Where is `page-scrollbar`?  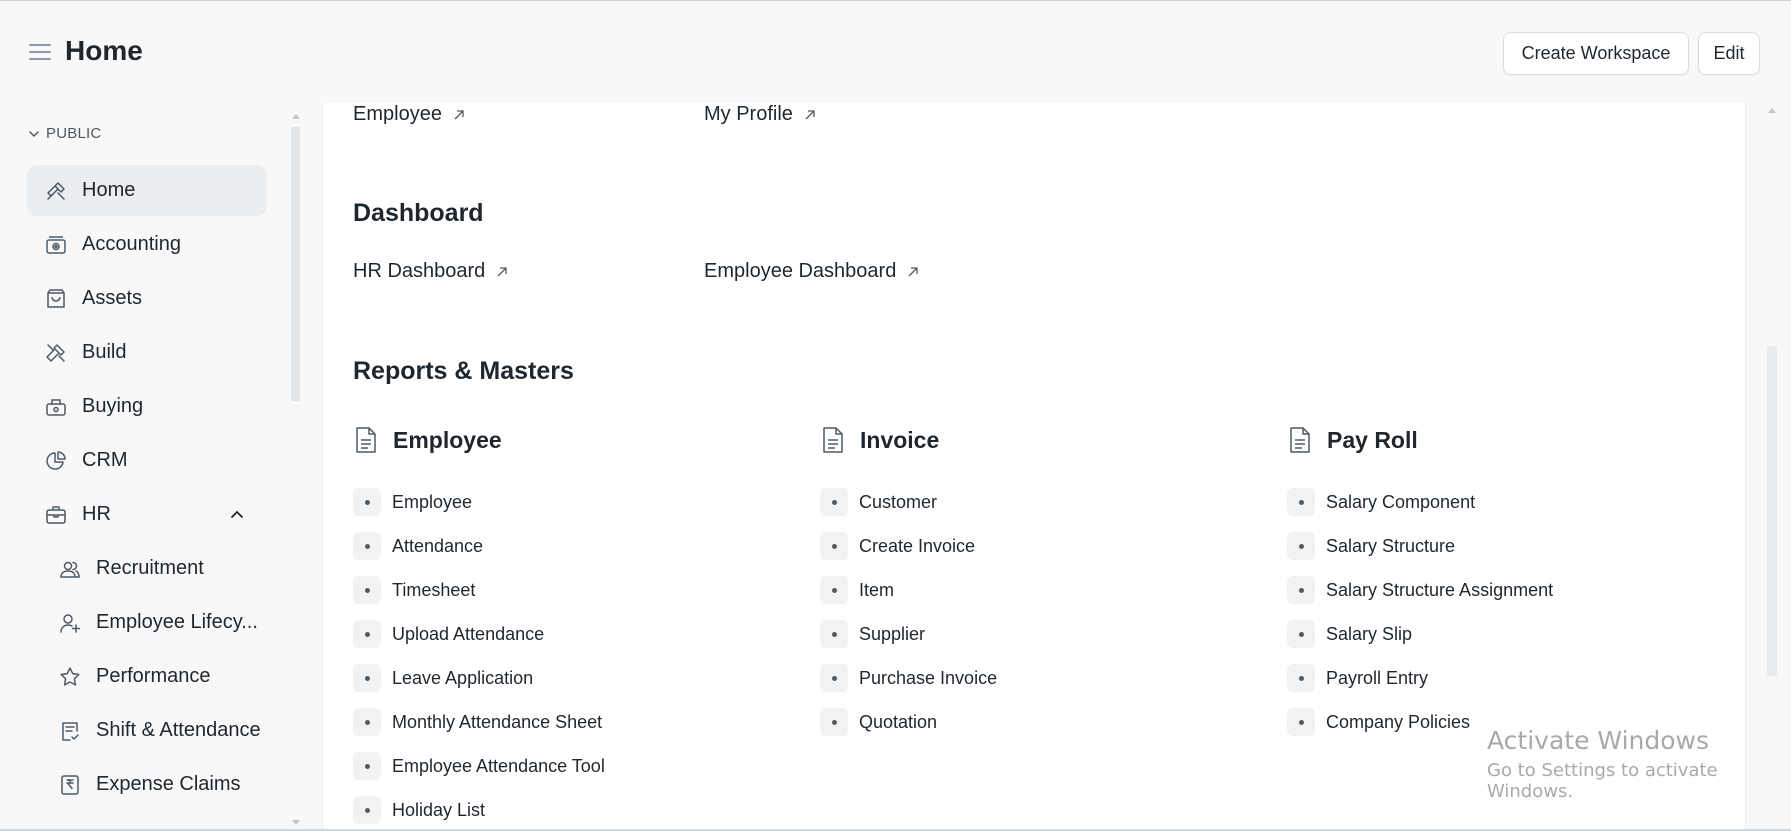 page-scrollbar is located at coordinates (1772, 511).